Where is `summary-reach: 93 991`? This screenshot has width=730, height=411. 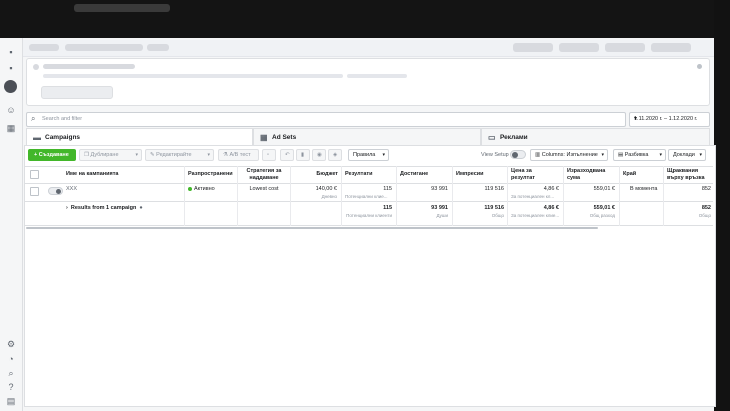 summary-reach: 93 991 is located at coordinates (439, 208).